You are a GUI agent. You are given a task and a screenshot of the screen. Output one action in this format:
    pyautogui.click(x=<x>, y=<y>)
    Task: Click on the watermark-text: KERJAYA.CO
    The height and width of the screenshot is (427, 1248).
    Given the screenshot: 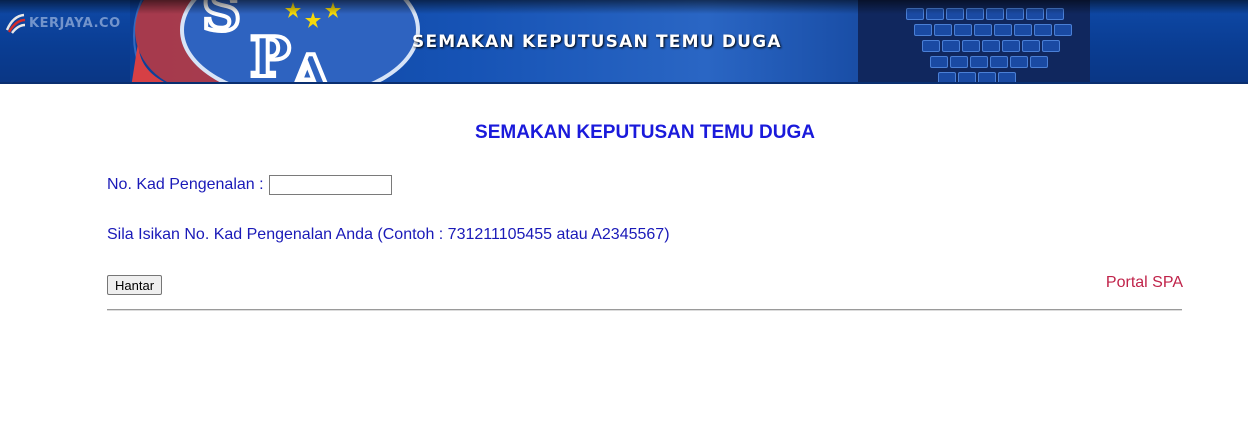 What is the action you would take?
    pyautogui.click(x=75, y=23)
    